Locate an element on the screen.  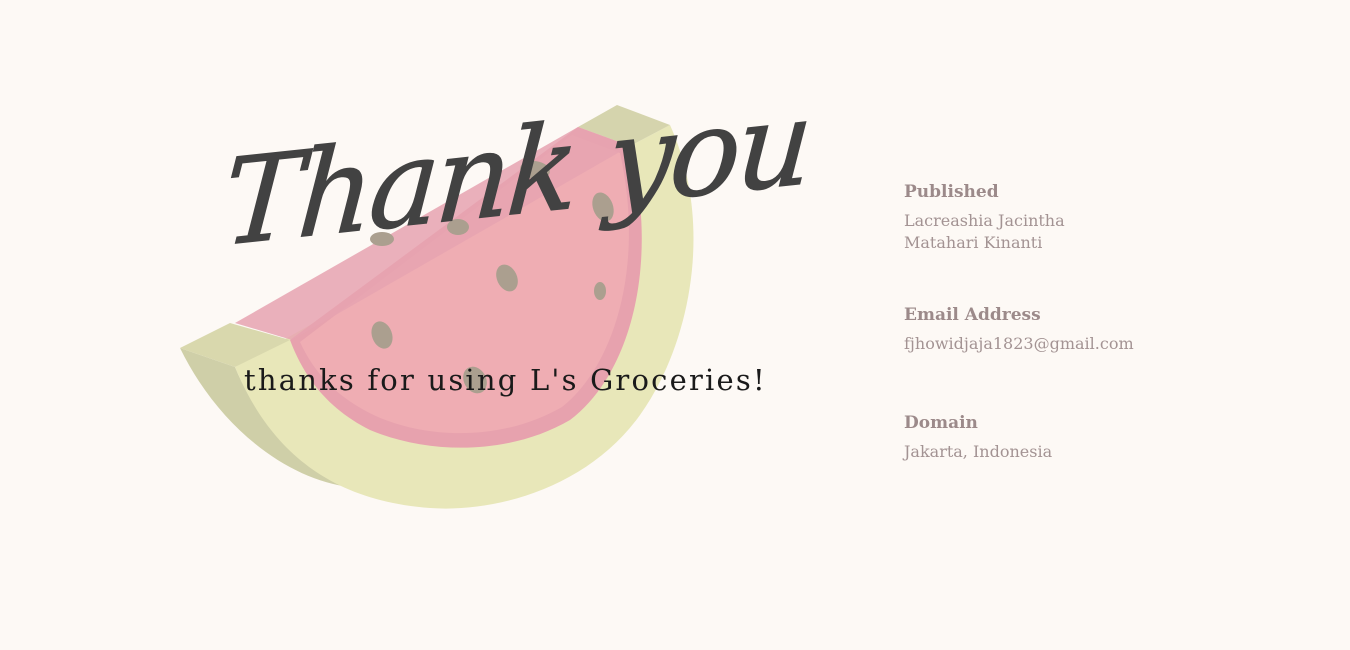
domain-value: Jakarta, Indonesia is located at coordinates (978, 452).